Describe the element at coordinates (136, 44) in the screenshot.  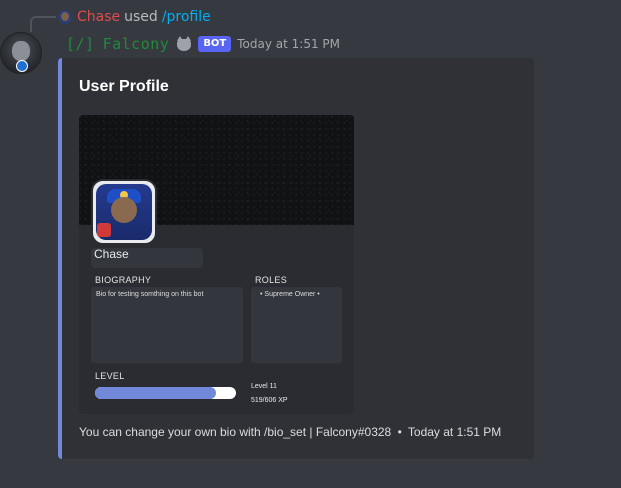
I see `author-name: Falcony` at that location.